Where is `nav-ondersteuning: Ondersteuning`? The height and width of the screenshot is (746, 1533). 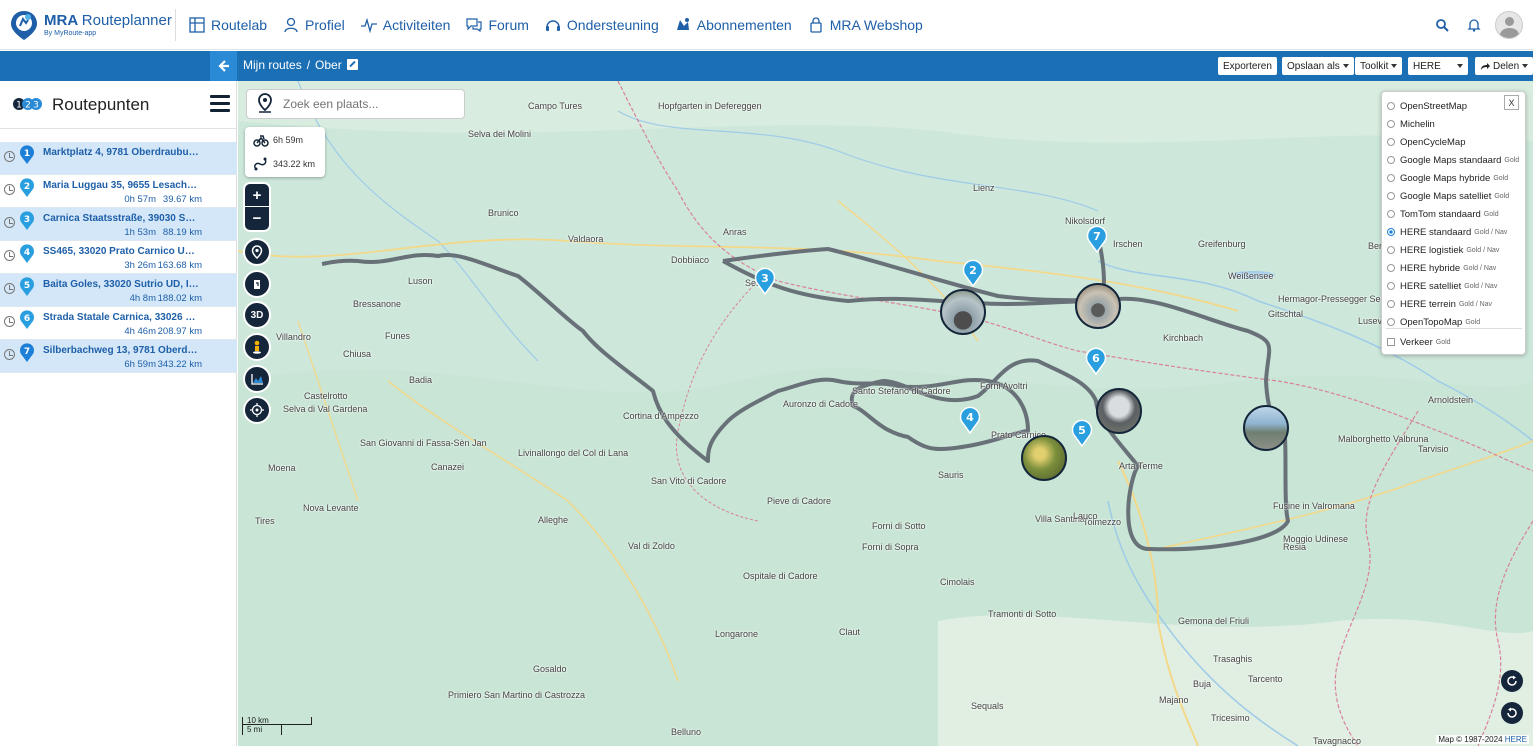
nav-ondersteuning: Ondersteuning is located at coordinates (601, 25).